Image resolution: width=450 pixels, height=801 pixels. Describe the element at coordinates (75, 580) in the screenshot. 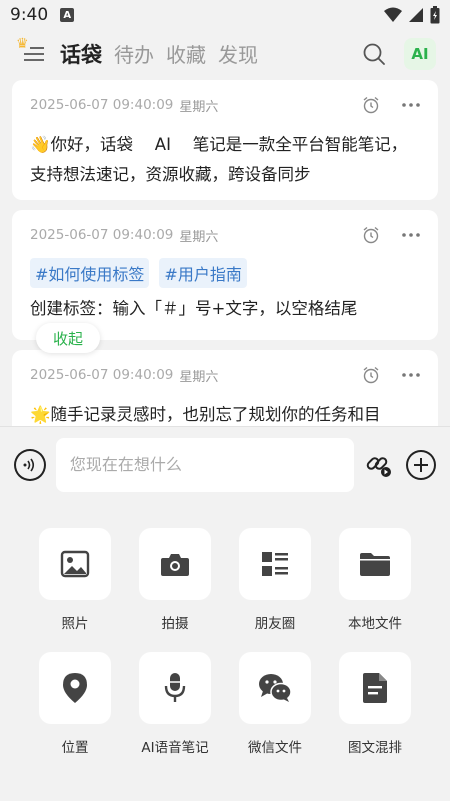

I see `attach-photo: 照片` at that location.